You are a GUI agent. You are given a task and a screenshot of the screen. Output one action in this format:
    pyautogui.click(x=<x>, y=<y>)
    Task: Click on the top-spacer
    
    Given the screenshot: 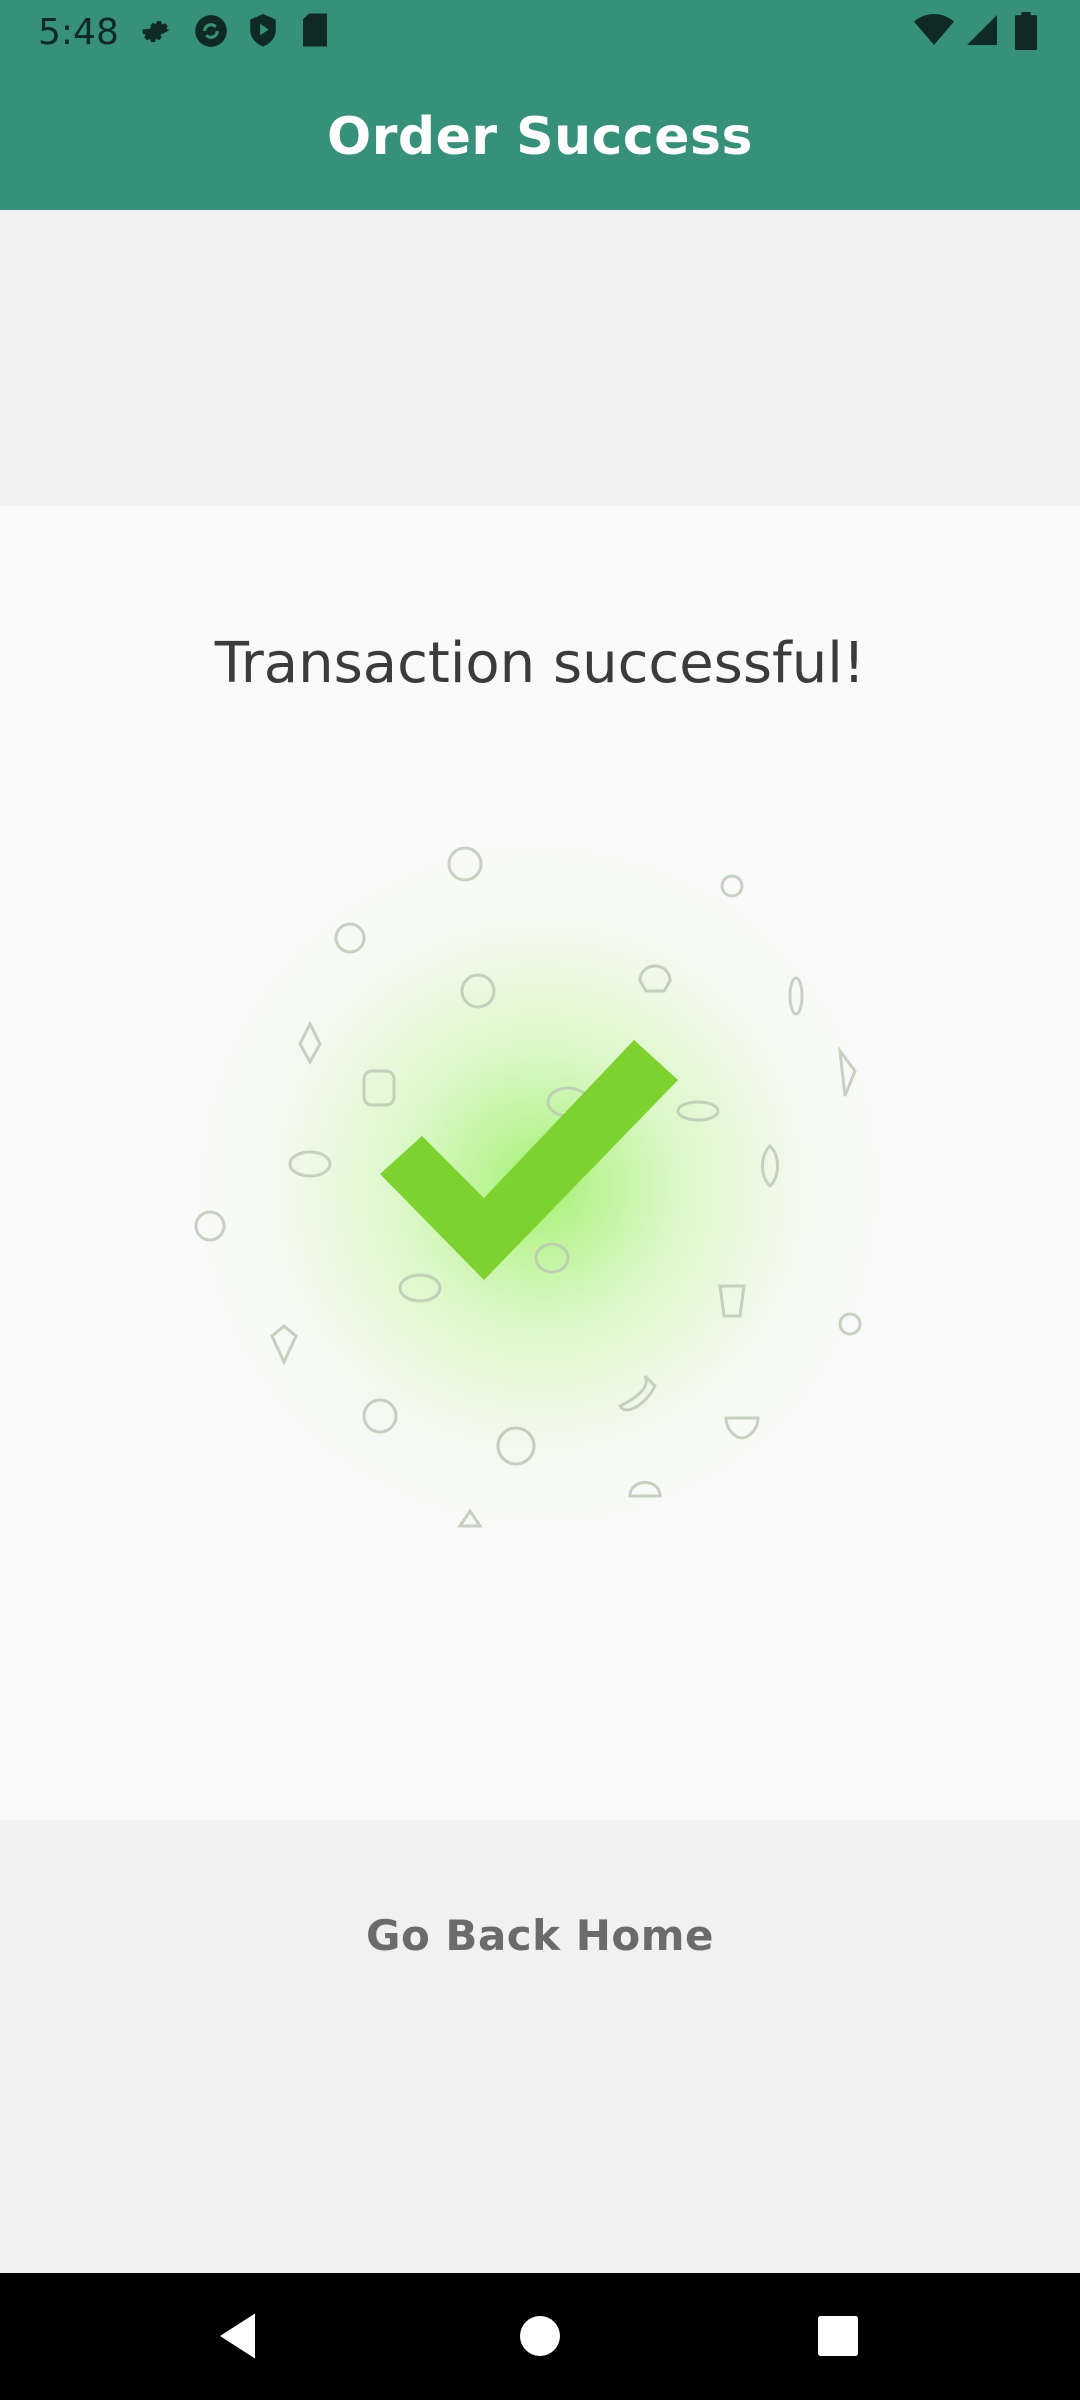 What is the action you would take?
    pyautogui.click(x=540, y=358)
    